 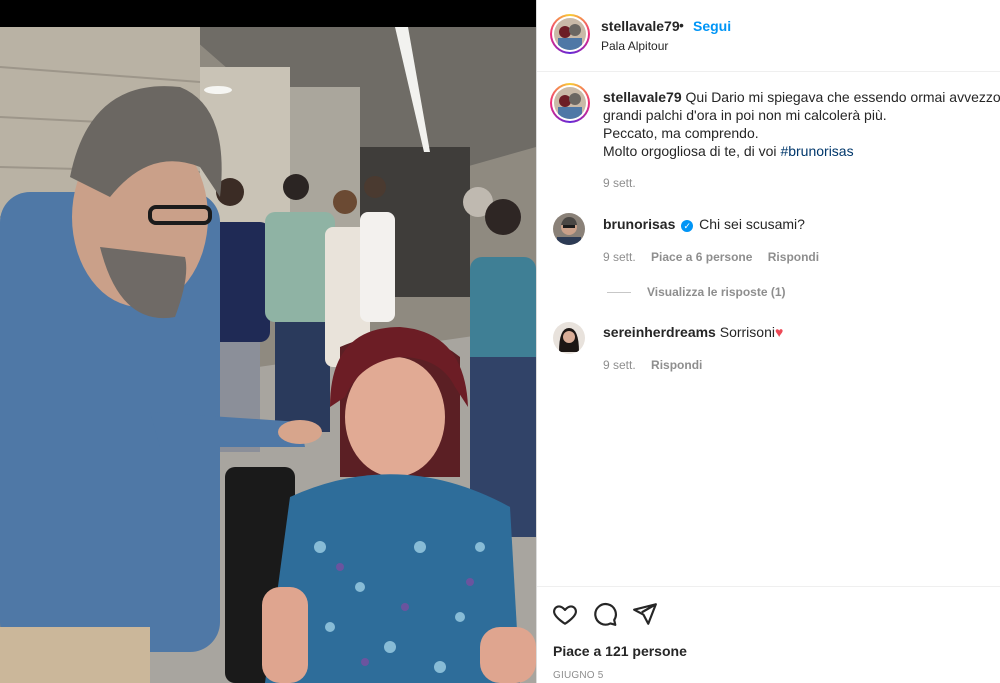 I want to click on caption-line-3: Peccato, ma comprendo., so click(x=681, y=133).